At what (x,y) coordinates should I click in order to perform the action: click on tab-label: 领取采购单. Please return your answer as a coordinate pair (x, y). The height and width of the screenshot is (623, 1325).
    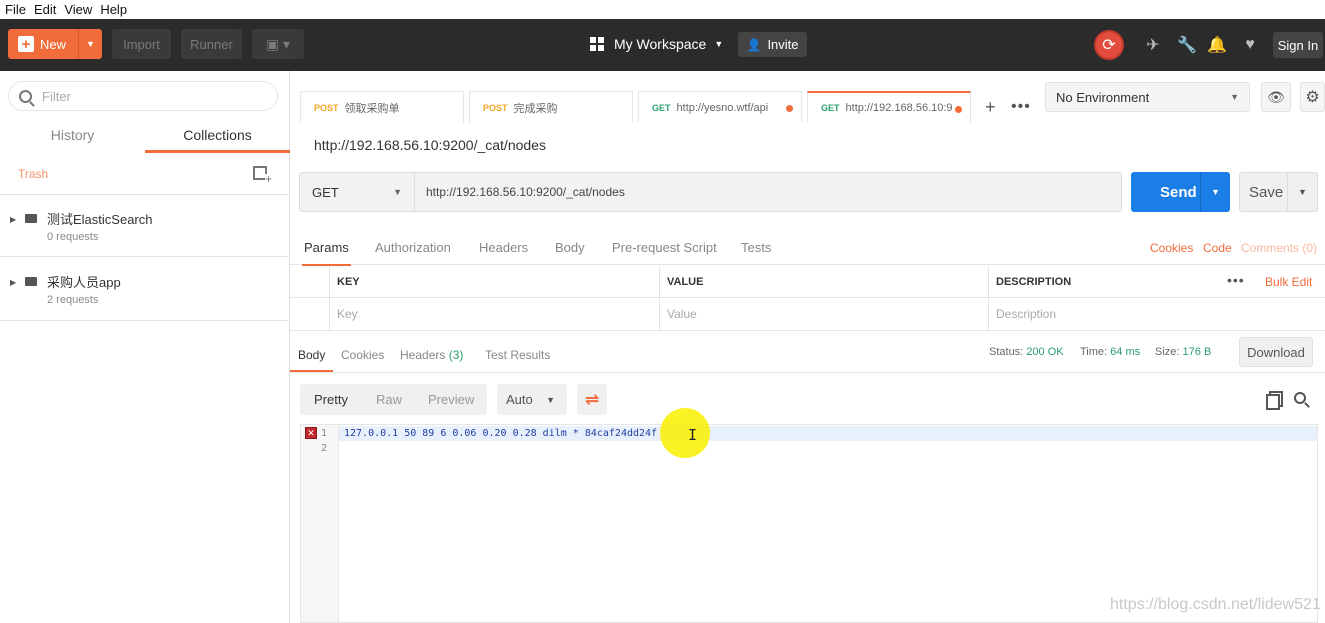
    Looking at the image, I should click on (372, 108).